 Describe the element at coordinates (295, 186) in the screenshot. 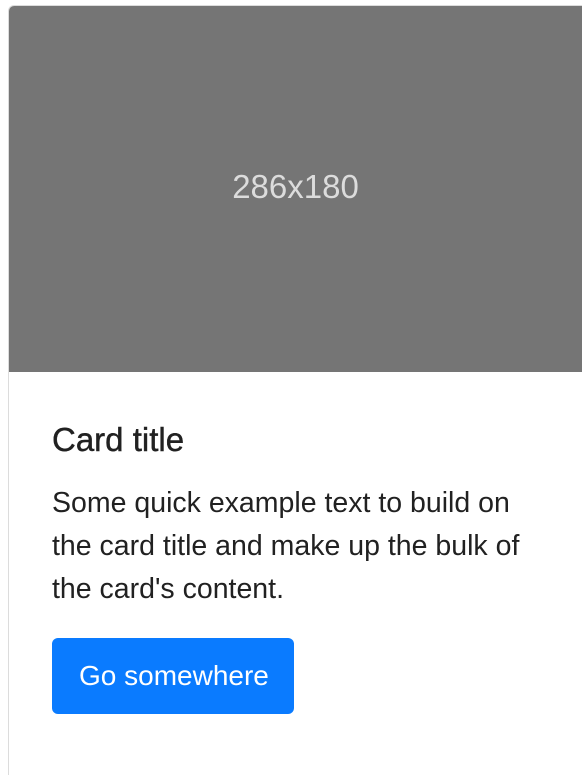

I see `image-size-label: 286x180` at that location.